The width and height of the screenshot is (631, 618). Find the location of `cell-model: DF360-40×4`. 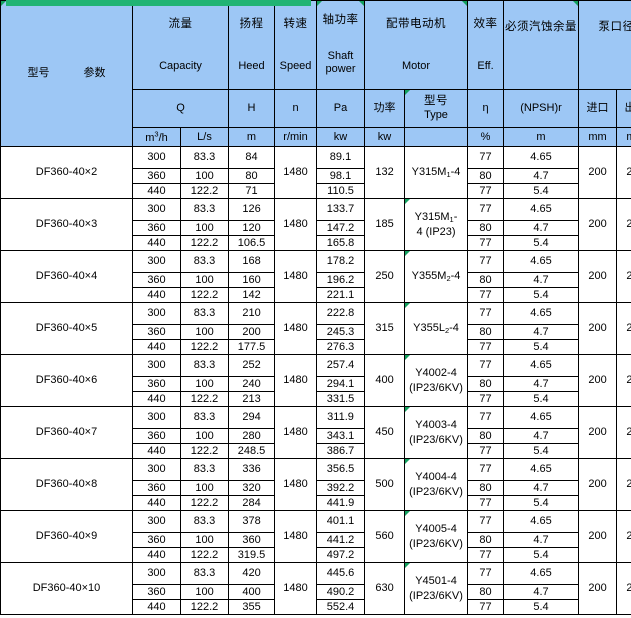

cell-model: DF360-40×4 is located at coordinates (66, 276).